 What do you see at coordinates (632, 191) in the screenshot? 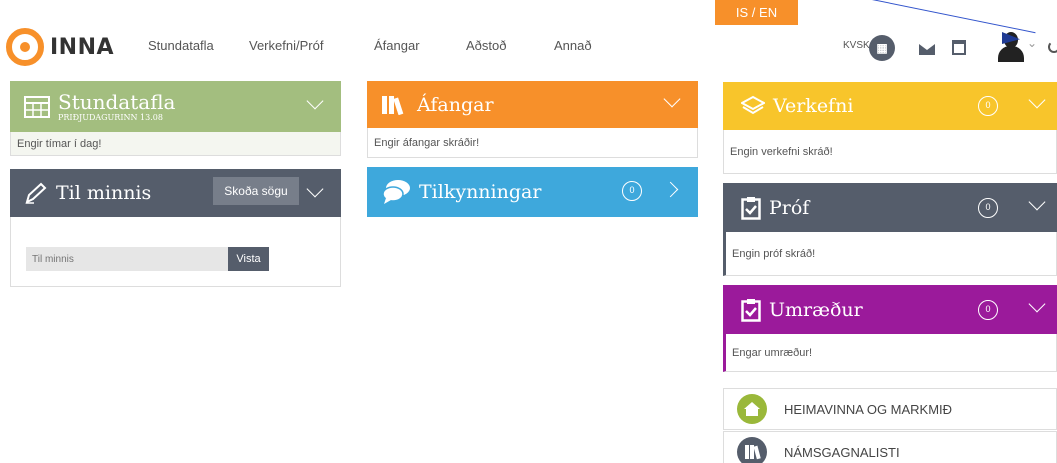
I see `announcements-count-badge: 0` at bounding box center [632, 191].